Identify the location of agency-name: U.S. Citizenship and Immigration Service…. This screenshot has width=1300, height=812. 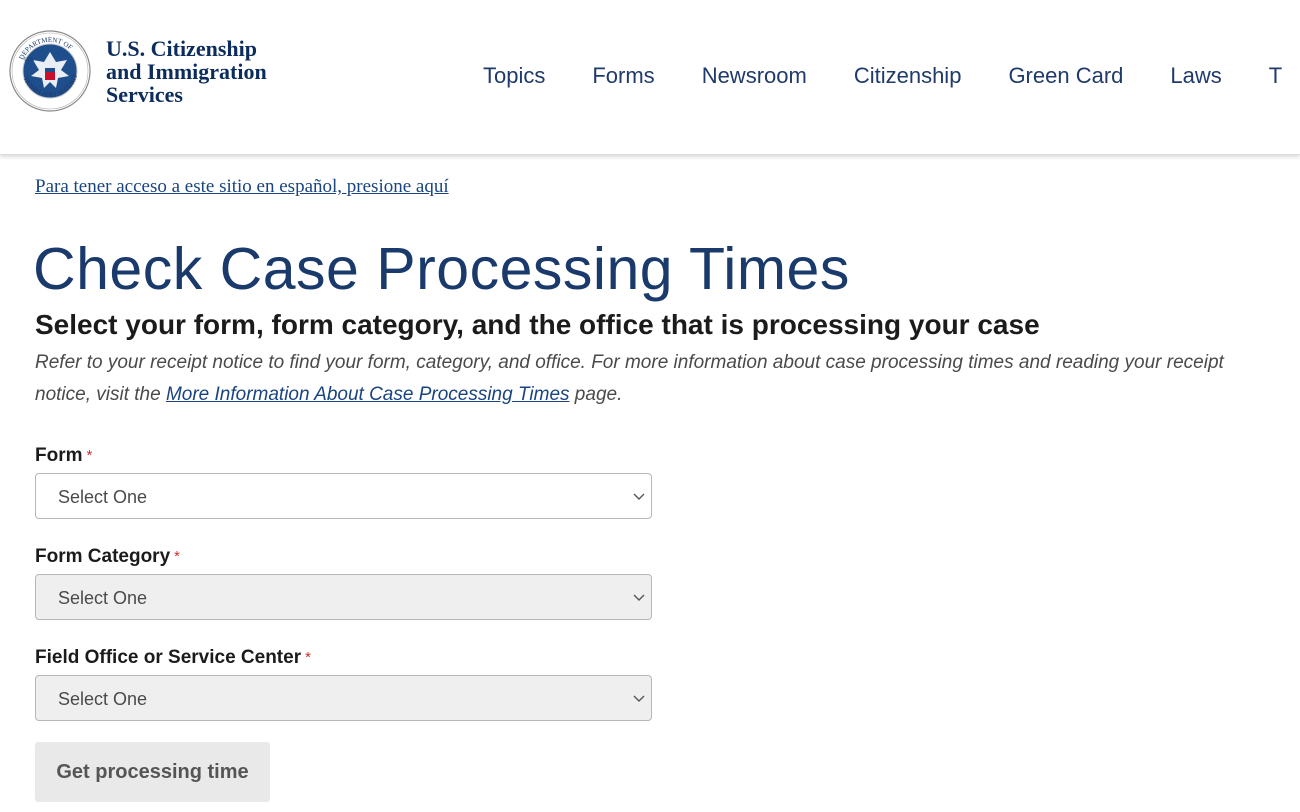
(186, 71).